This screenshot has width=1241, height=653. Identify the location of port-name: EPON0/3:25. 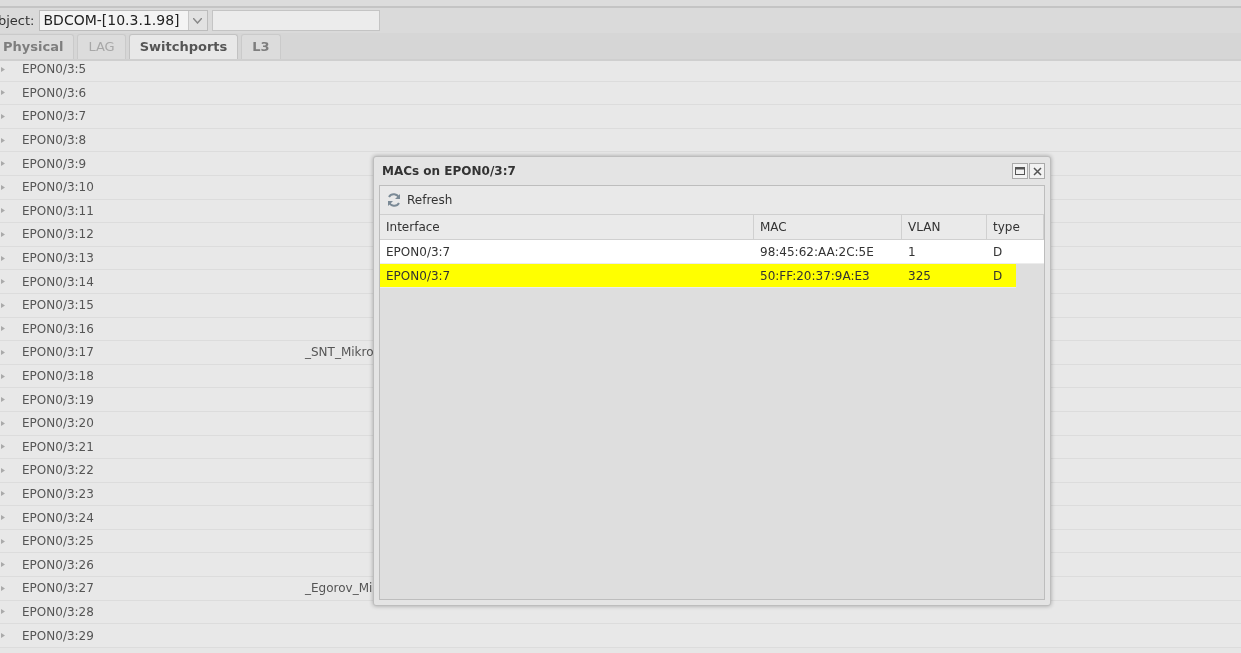
(58, 542).